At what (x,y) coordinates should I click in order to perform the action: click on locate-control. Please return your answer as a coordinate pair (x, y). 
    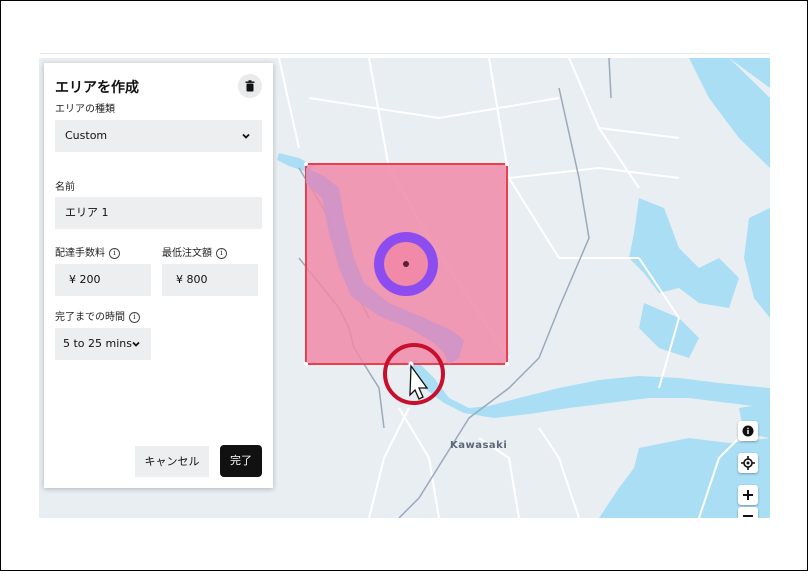
    Looking at the image, I should click on (748, 463).